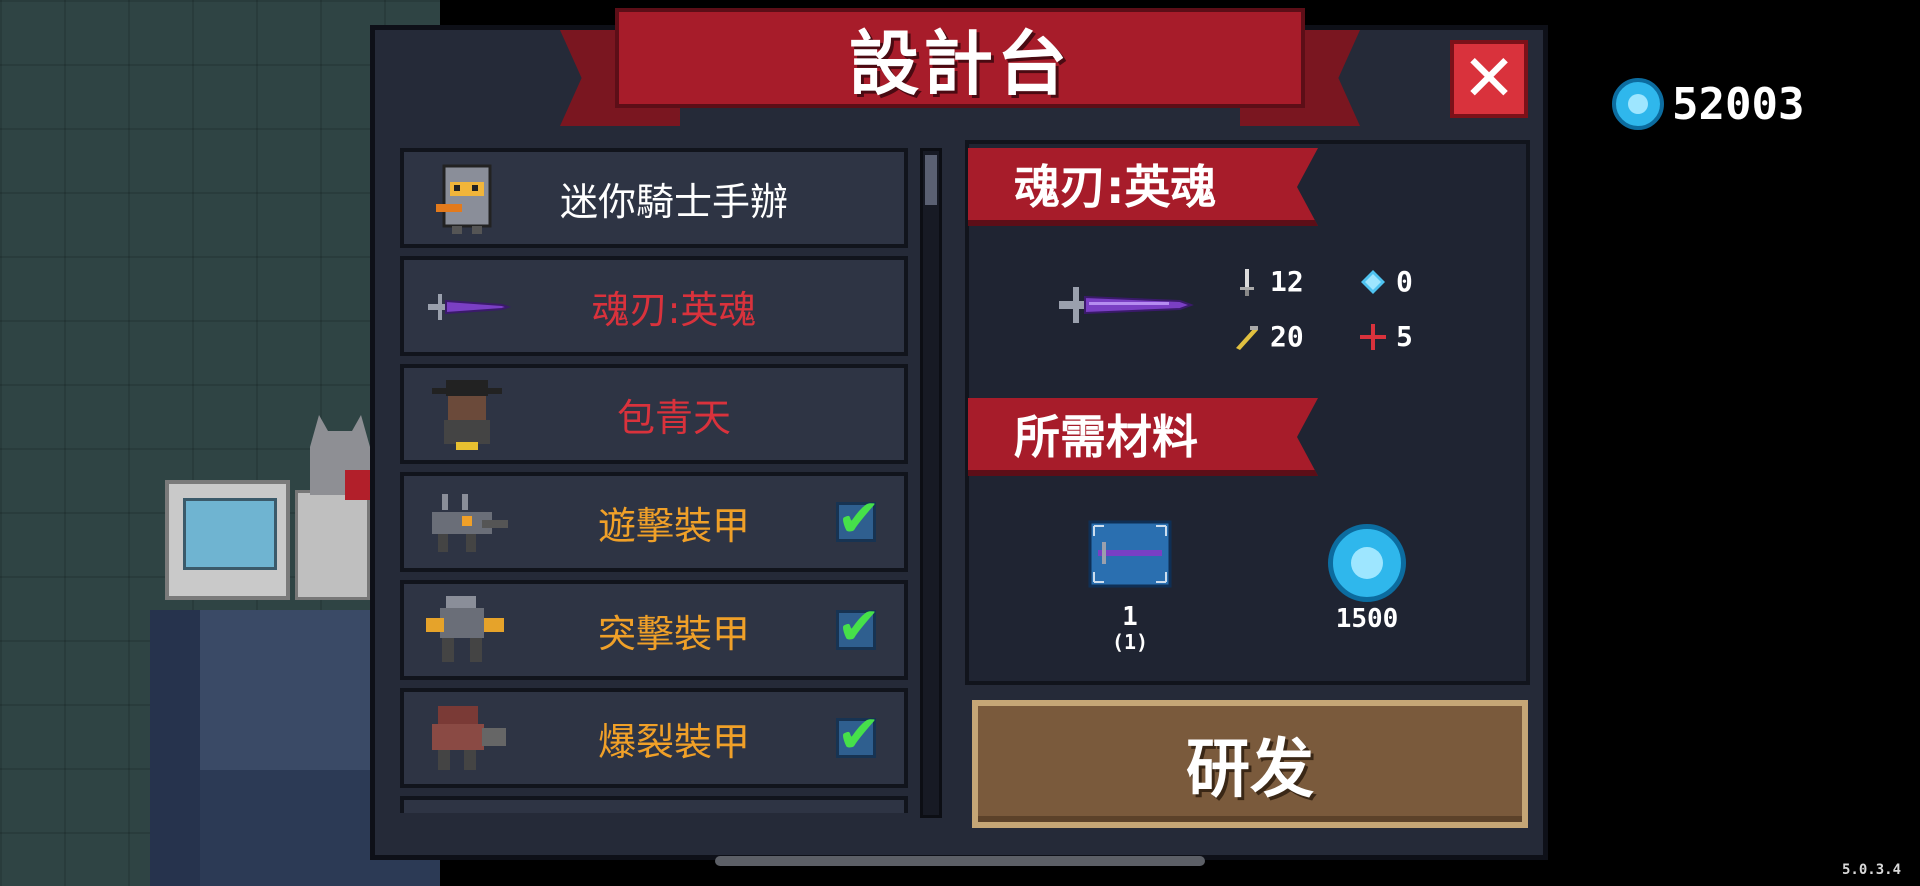 The height and width of the screenshot is (886, 1920). What do you see at coordinates (673, 741) in the screenshot?
I see `list-item-label: 爆裂裝甲` at bounding box center [673, 741].